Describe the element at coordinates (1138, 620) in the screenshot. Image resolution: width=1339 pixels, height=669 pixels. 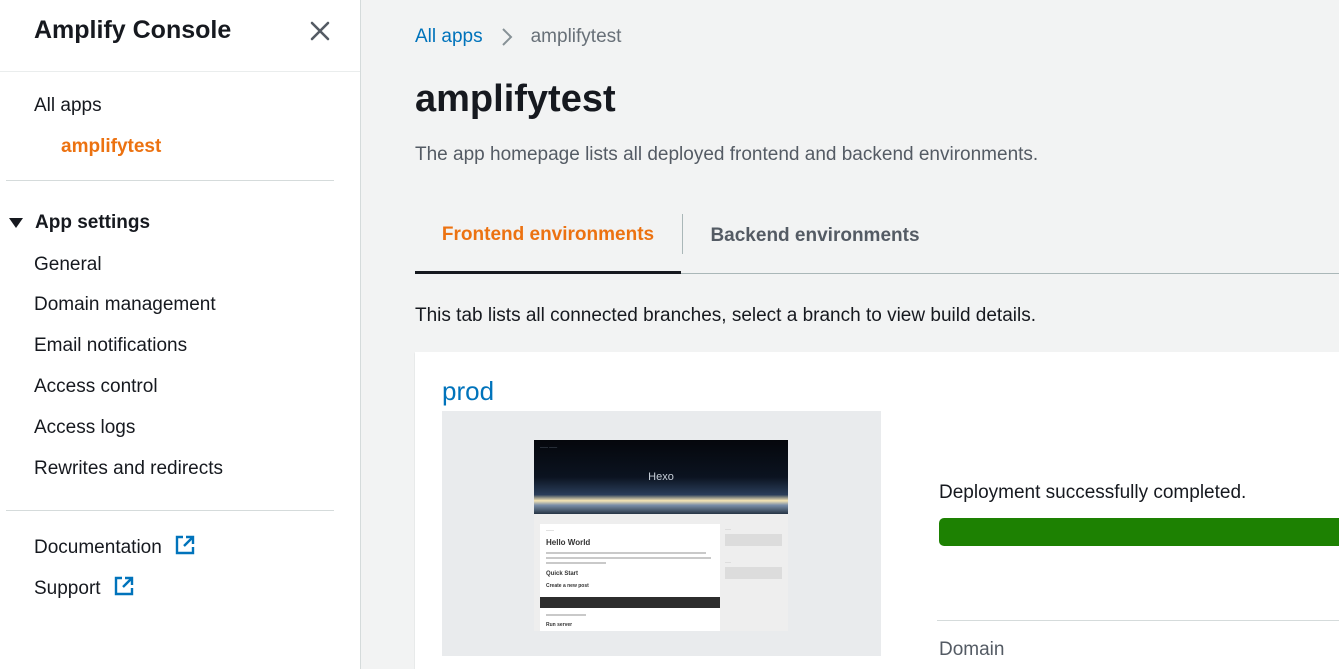
I see `card-divider` at that location.